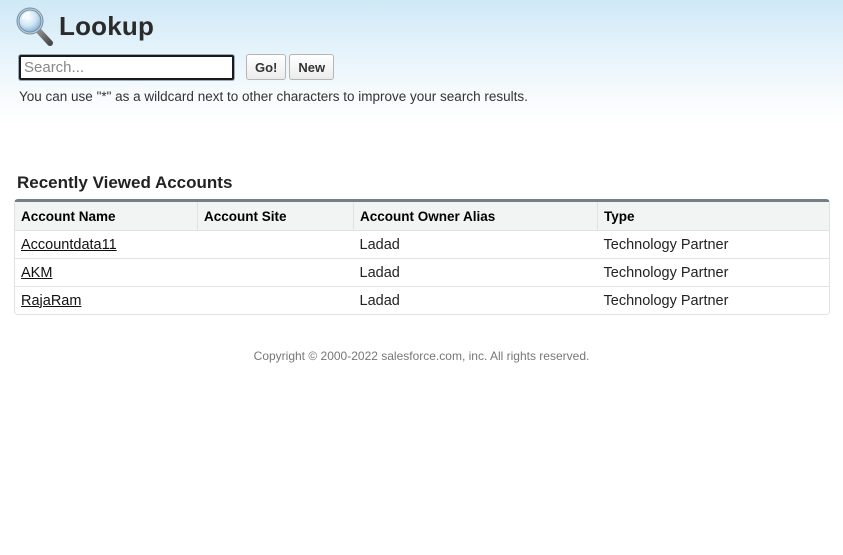 Image resolution: width=843 pixels, height=555 pixels. Describe the element at coordinates (34, 26) in the screenshot. I see `magnifying-glass-icon` at that location.